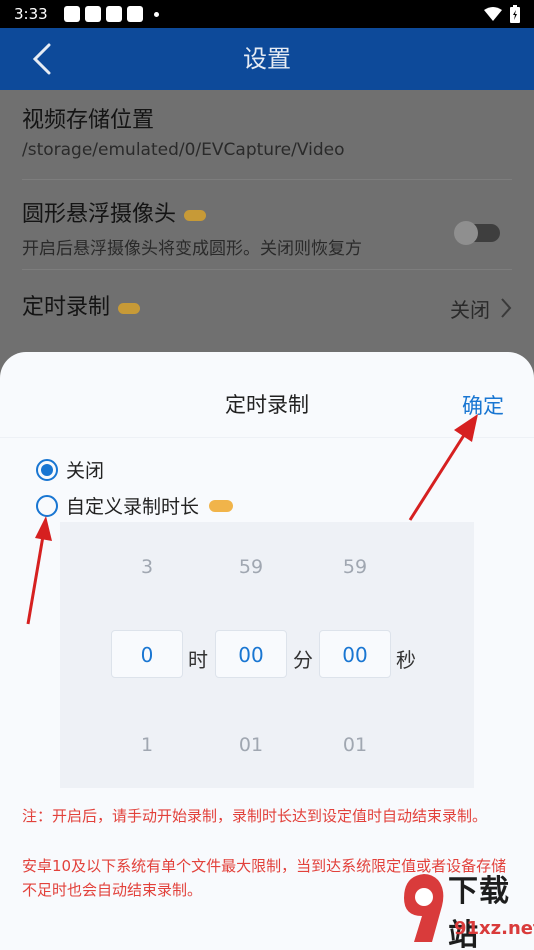 The image size is (534, 950). I want to click on watermark-logo-icon, so click(424, 908).